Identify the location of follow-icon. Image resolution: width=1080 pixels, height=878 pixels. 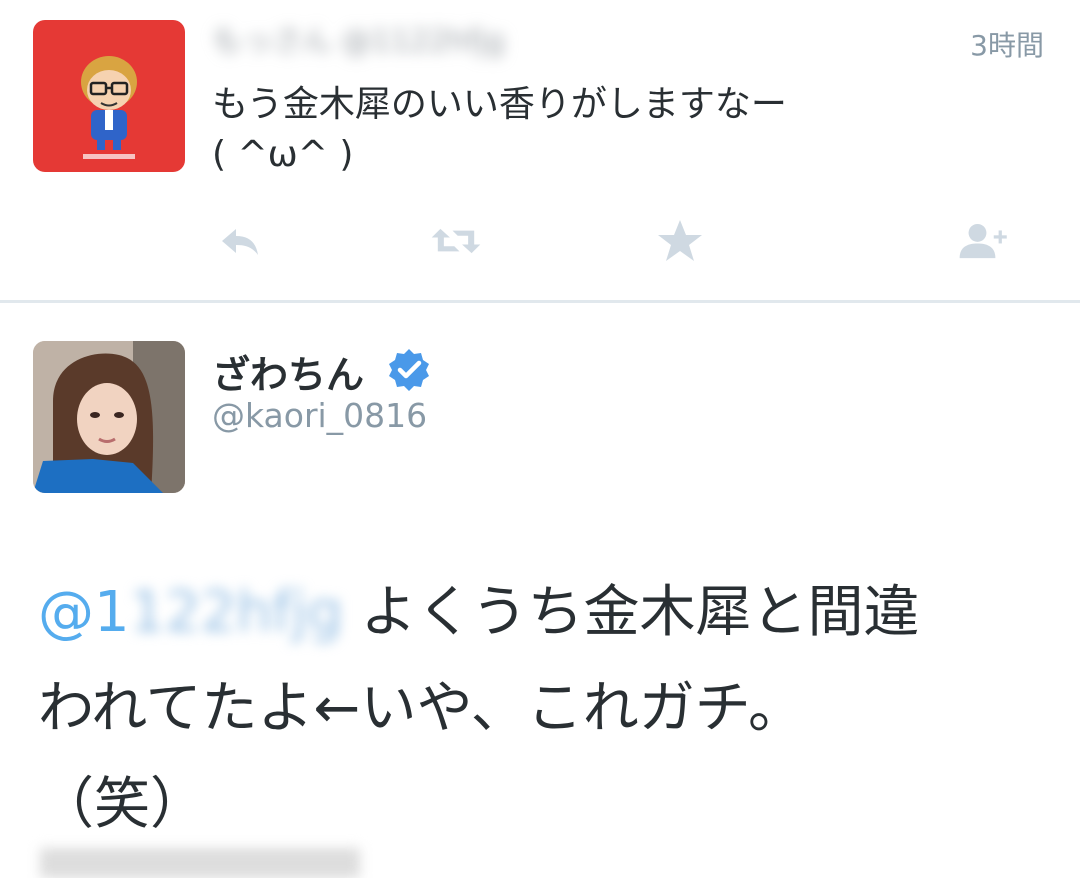
(983, 241).